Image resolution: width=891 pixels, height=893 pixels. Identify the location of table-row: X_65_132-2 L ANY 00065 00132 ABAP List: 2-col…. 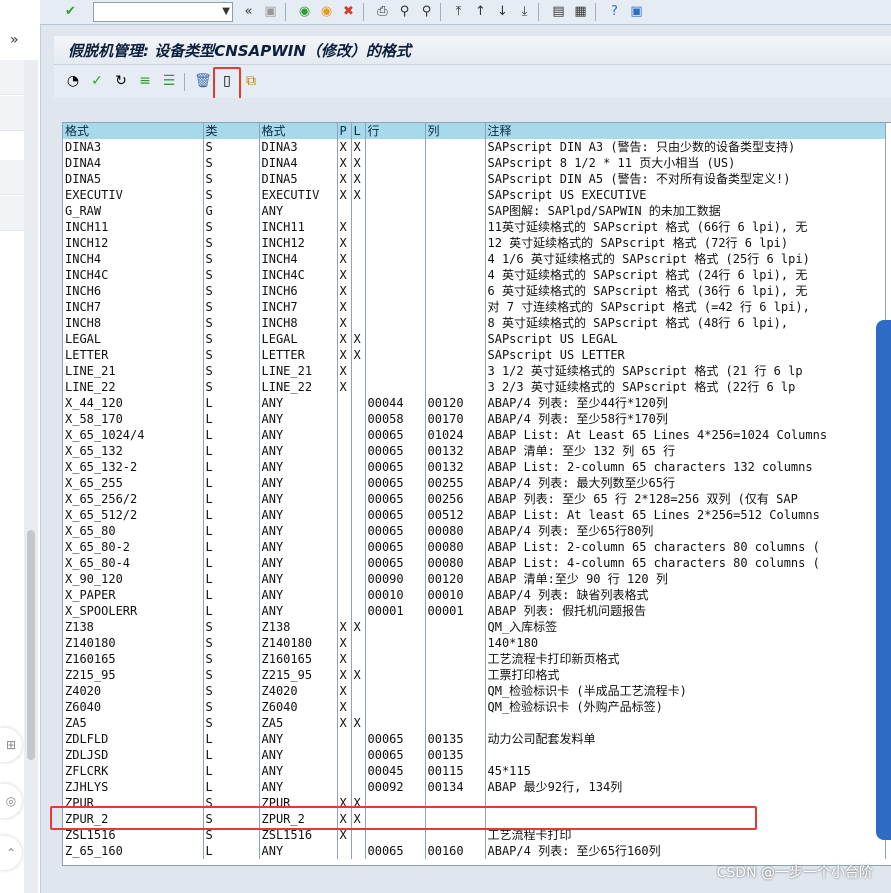
(474, 467).